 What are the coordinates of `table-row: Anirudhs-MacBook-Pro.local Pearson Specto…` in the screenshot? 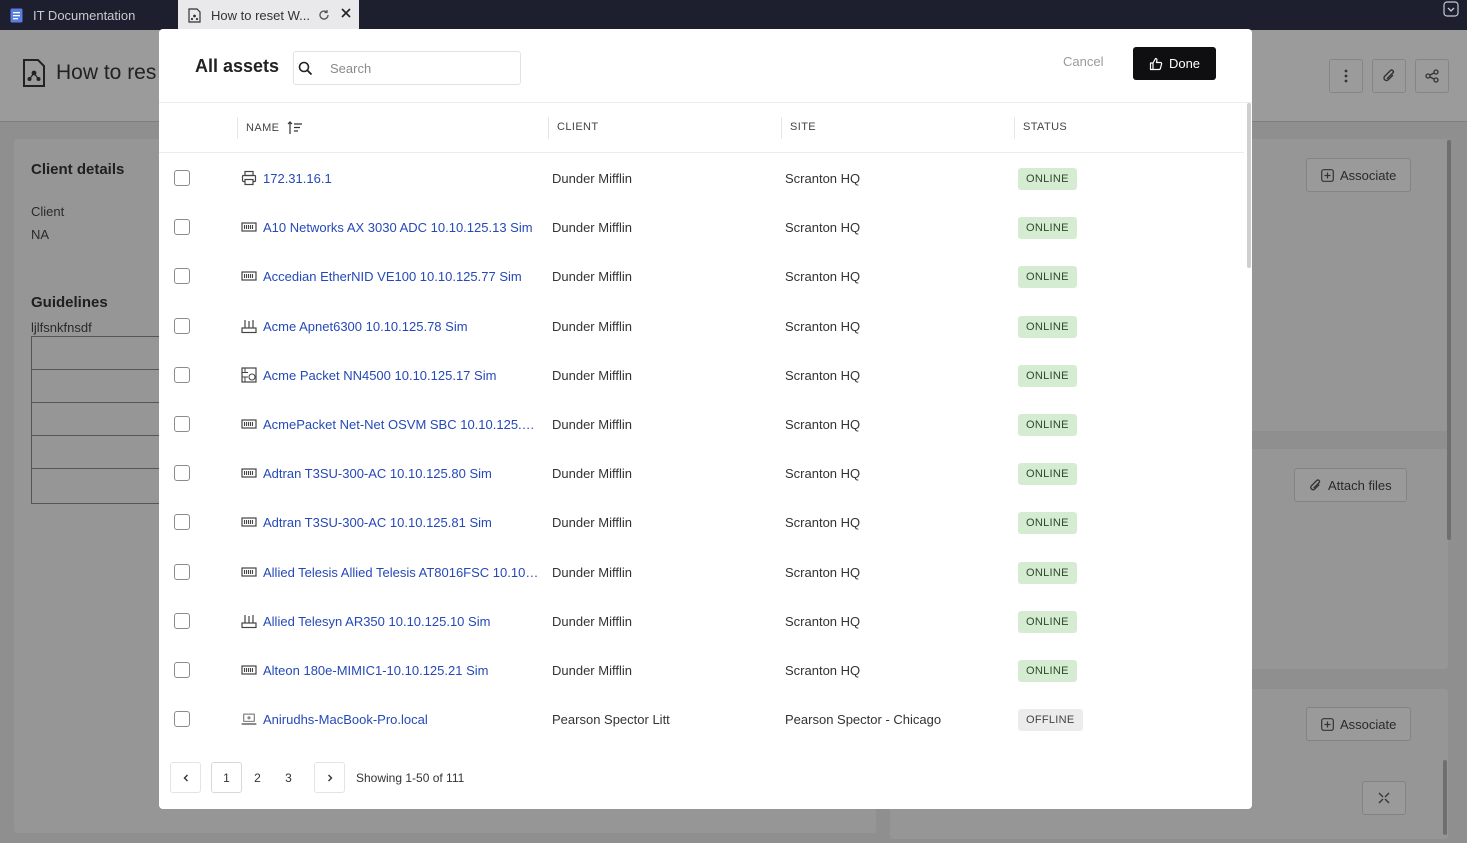 It's located at (701, 719).